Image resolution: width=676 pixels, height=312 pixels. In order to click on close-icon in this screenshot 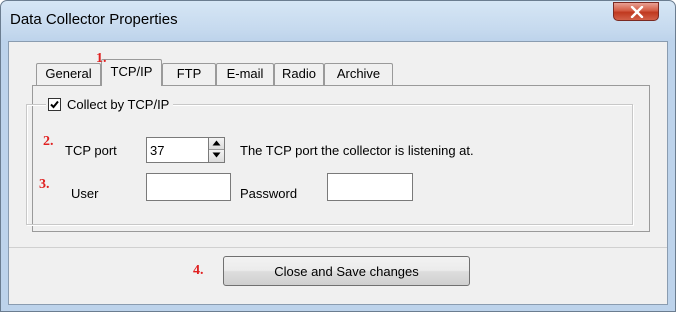, I will do `click(637, 12)`.